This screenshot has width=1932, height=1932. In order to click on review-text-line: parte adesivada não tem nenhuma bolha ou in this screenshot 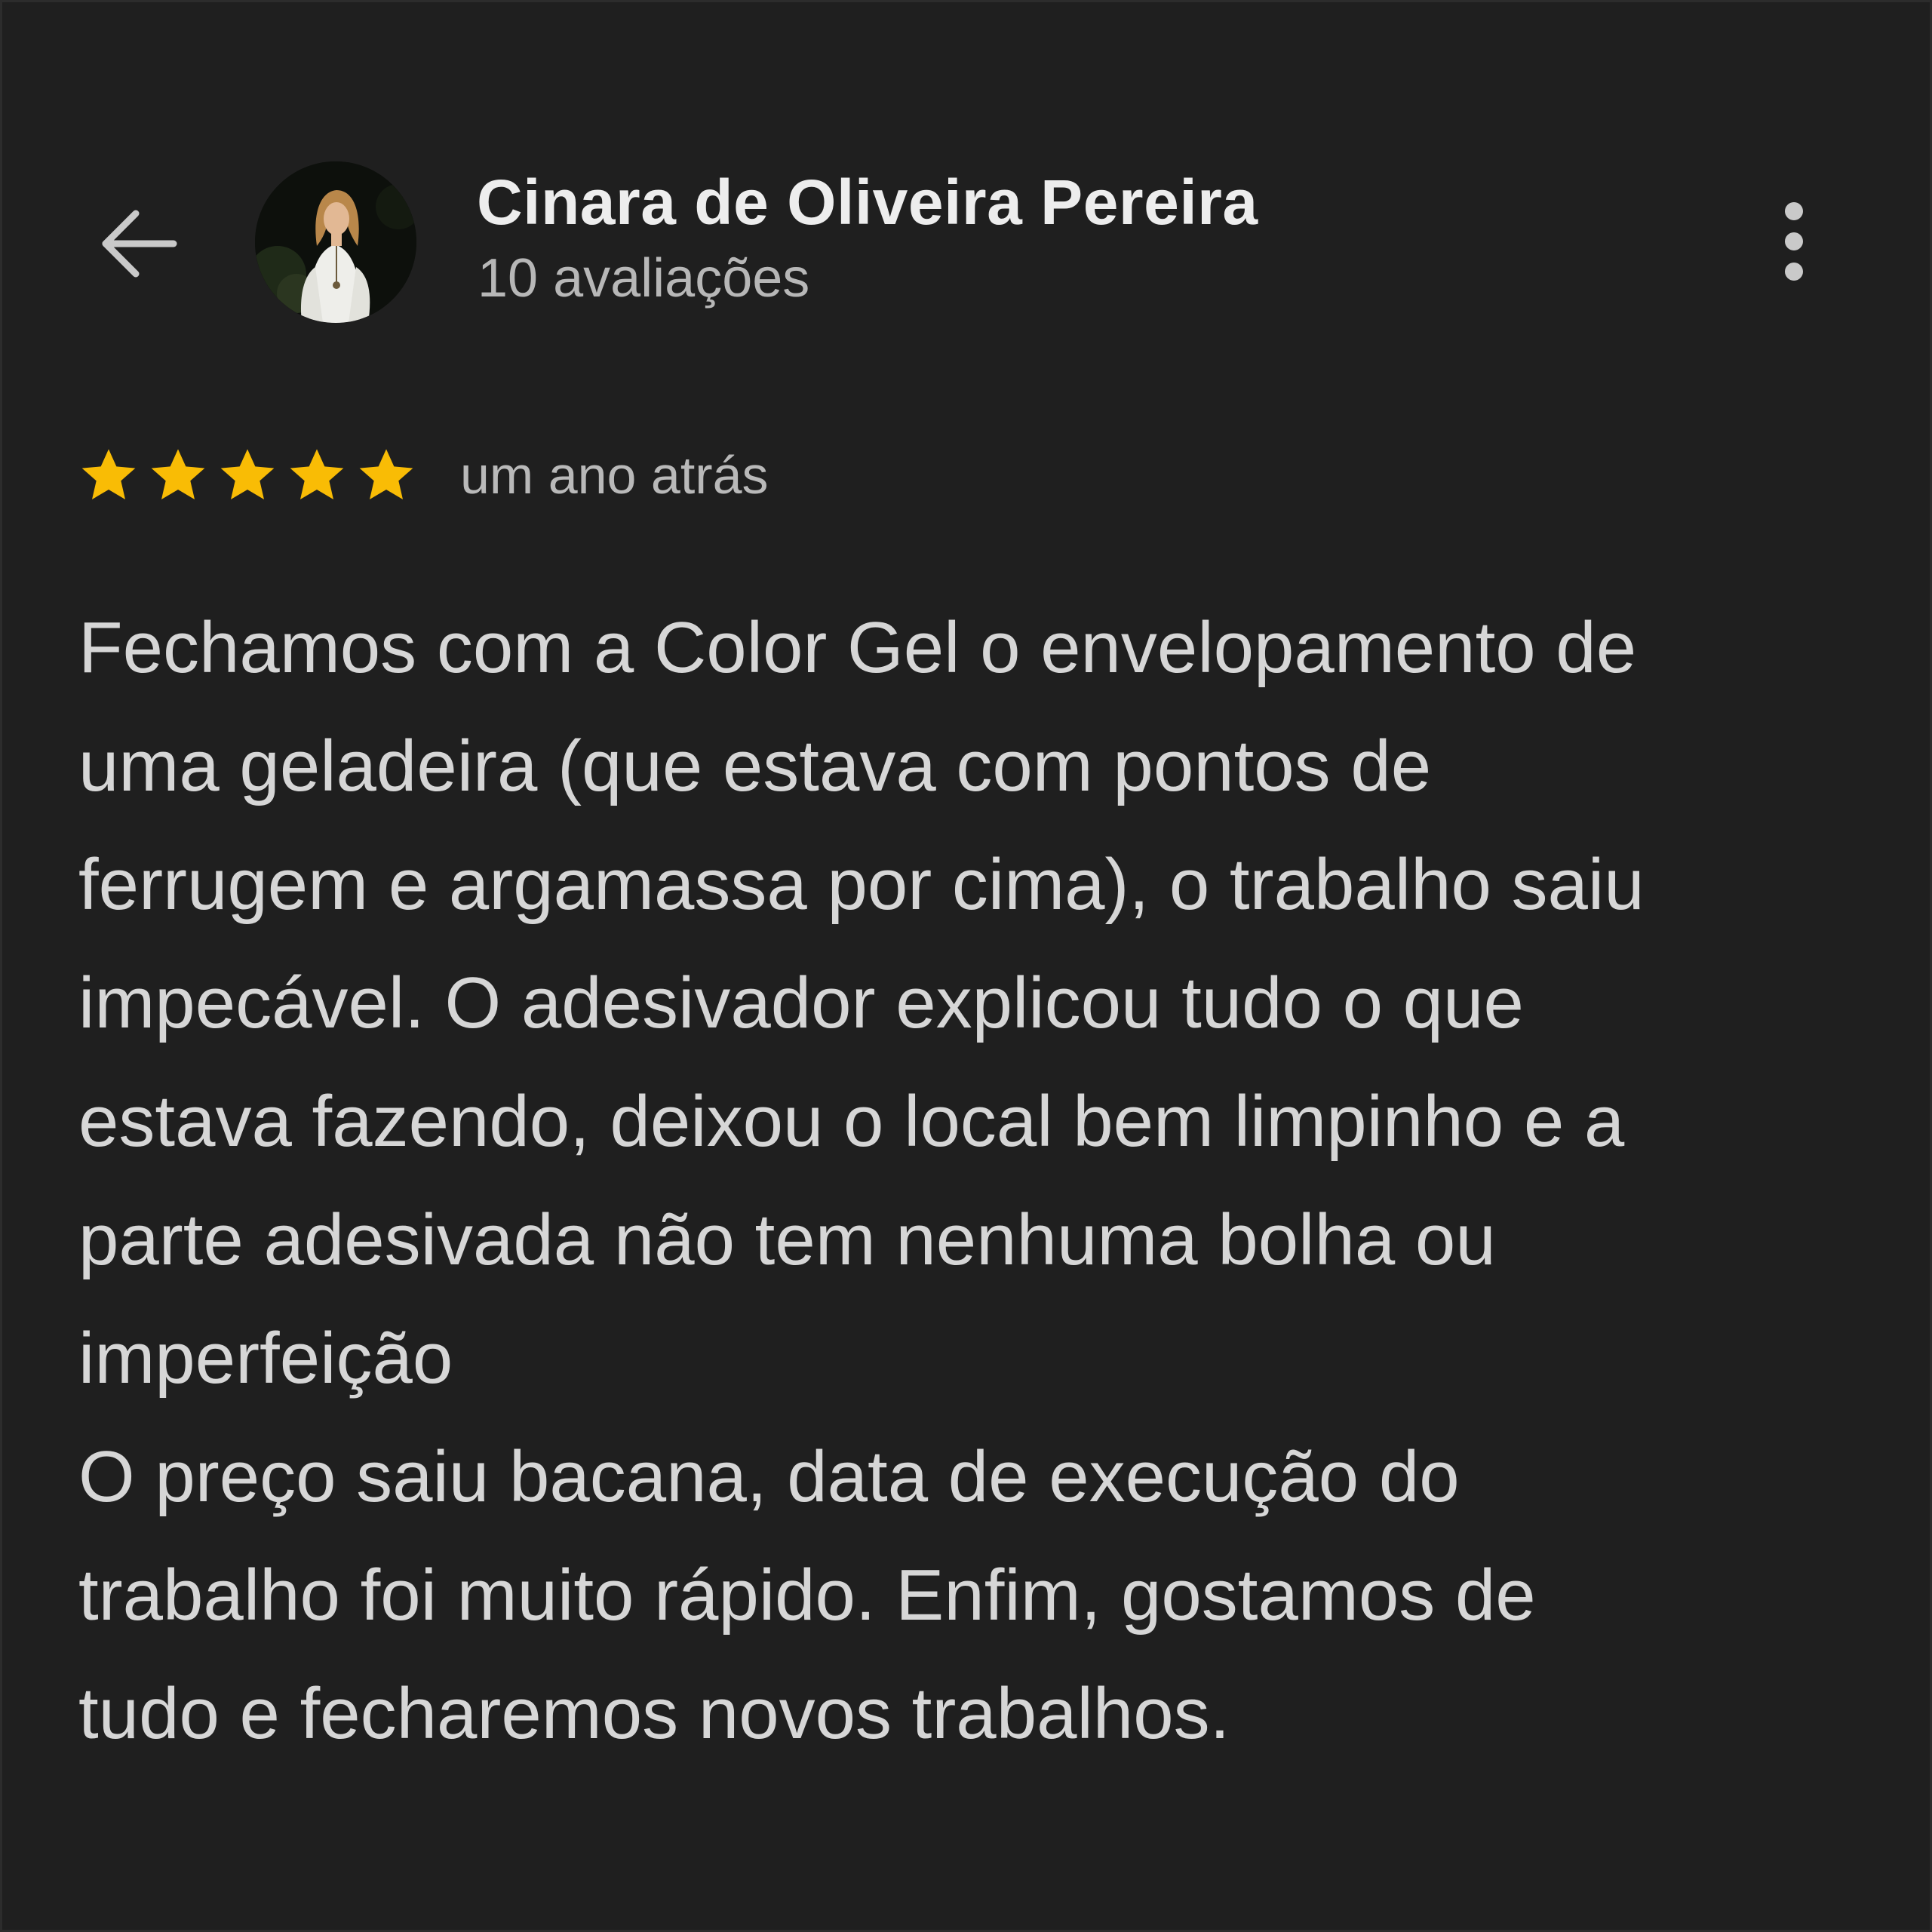, I will do `click(787, 1240)`.